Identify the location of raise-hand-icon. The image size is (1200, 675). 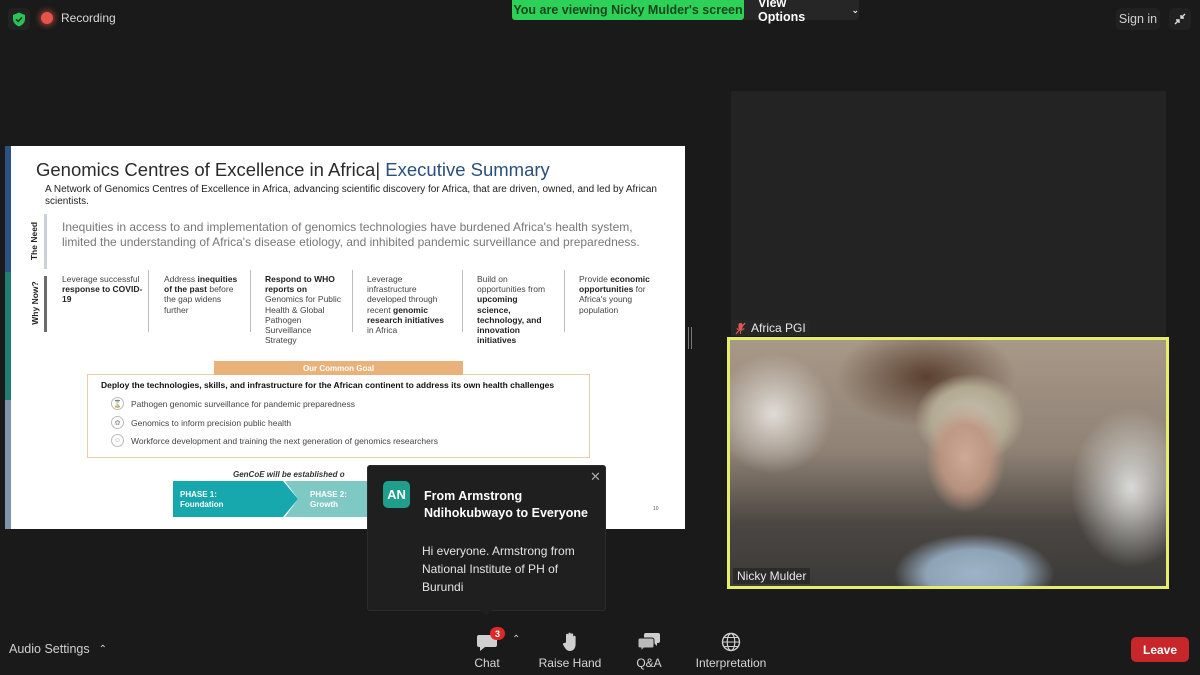
(570, 640).